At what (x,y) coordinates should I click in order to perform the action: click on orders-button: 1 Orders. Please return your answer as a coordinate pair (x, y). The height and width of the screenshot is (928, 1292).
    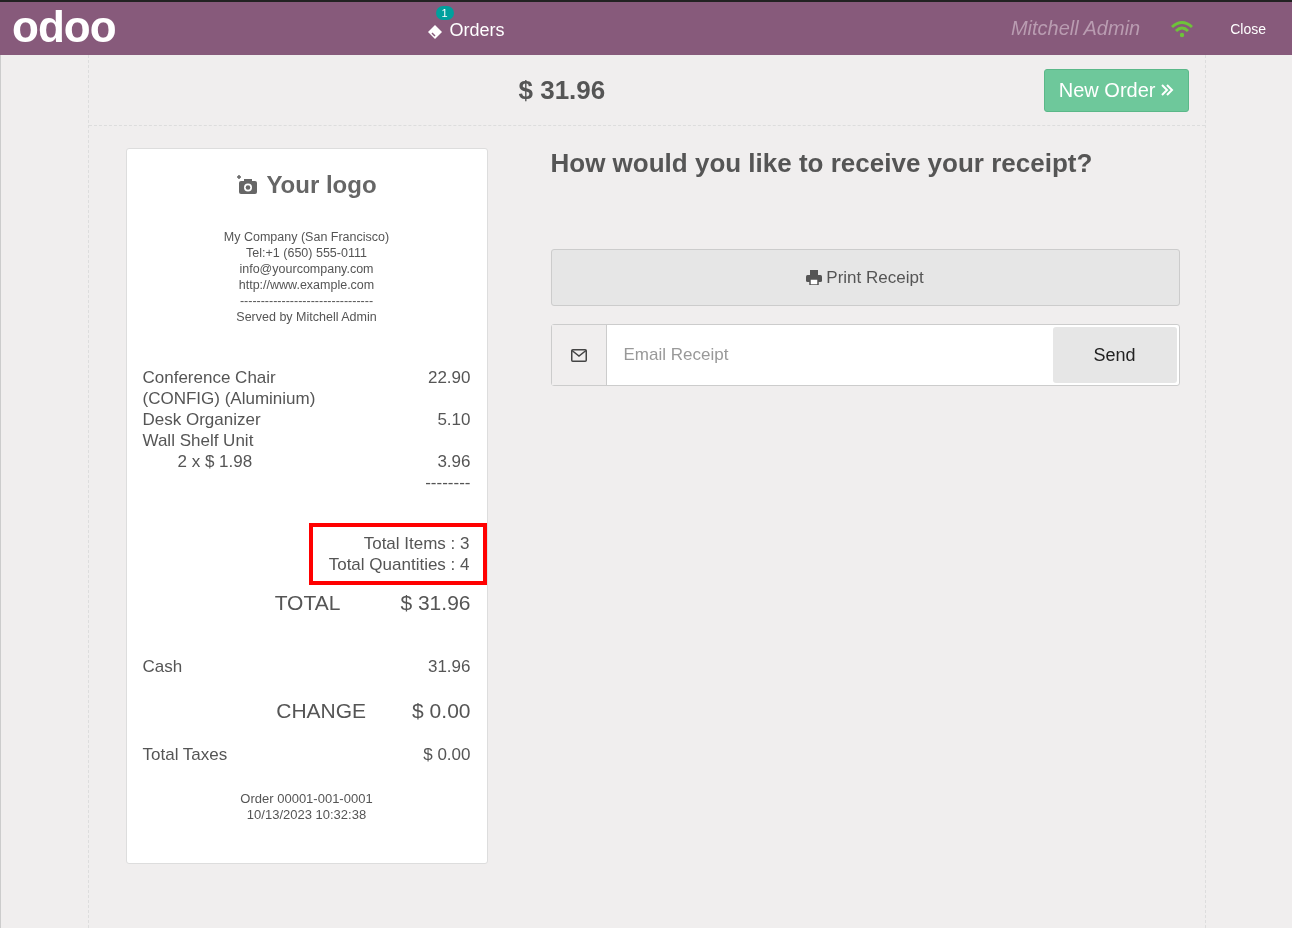
    Looking at the image, I should click on (465, 24).